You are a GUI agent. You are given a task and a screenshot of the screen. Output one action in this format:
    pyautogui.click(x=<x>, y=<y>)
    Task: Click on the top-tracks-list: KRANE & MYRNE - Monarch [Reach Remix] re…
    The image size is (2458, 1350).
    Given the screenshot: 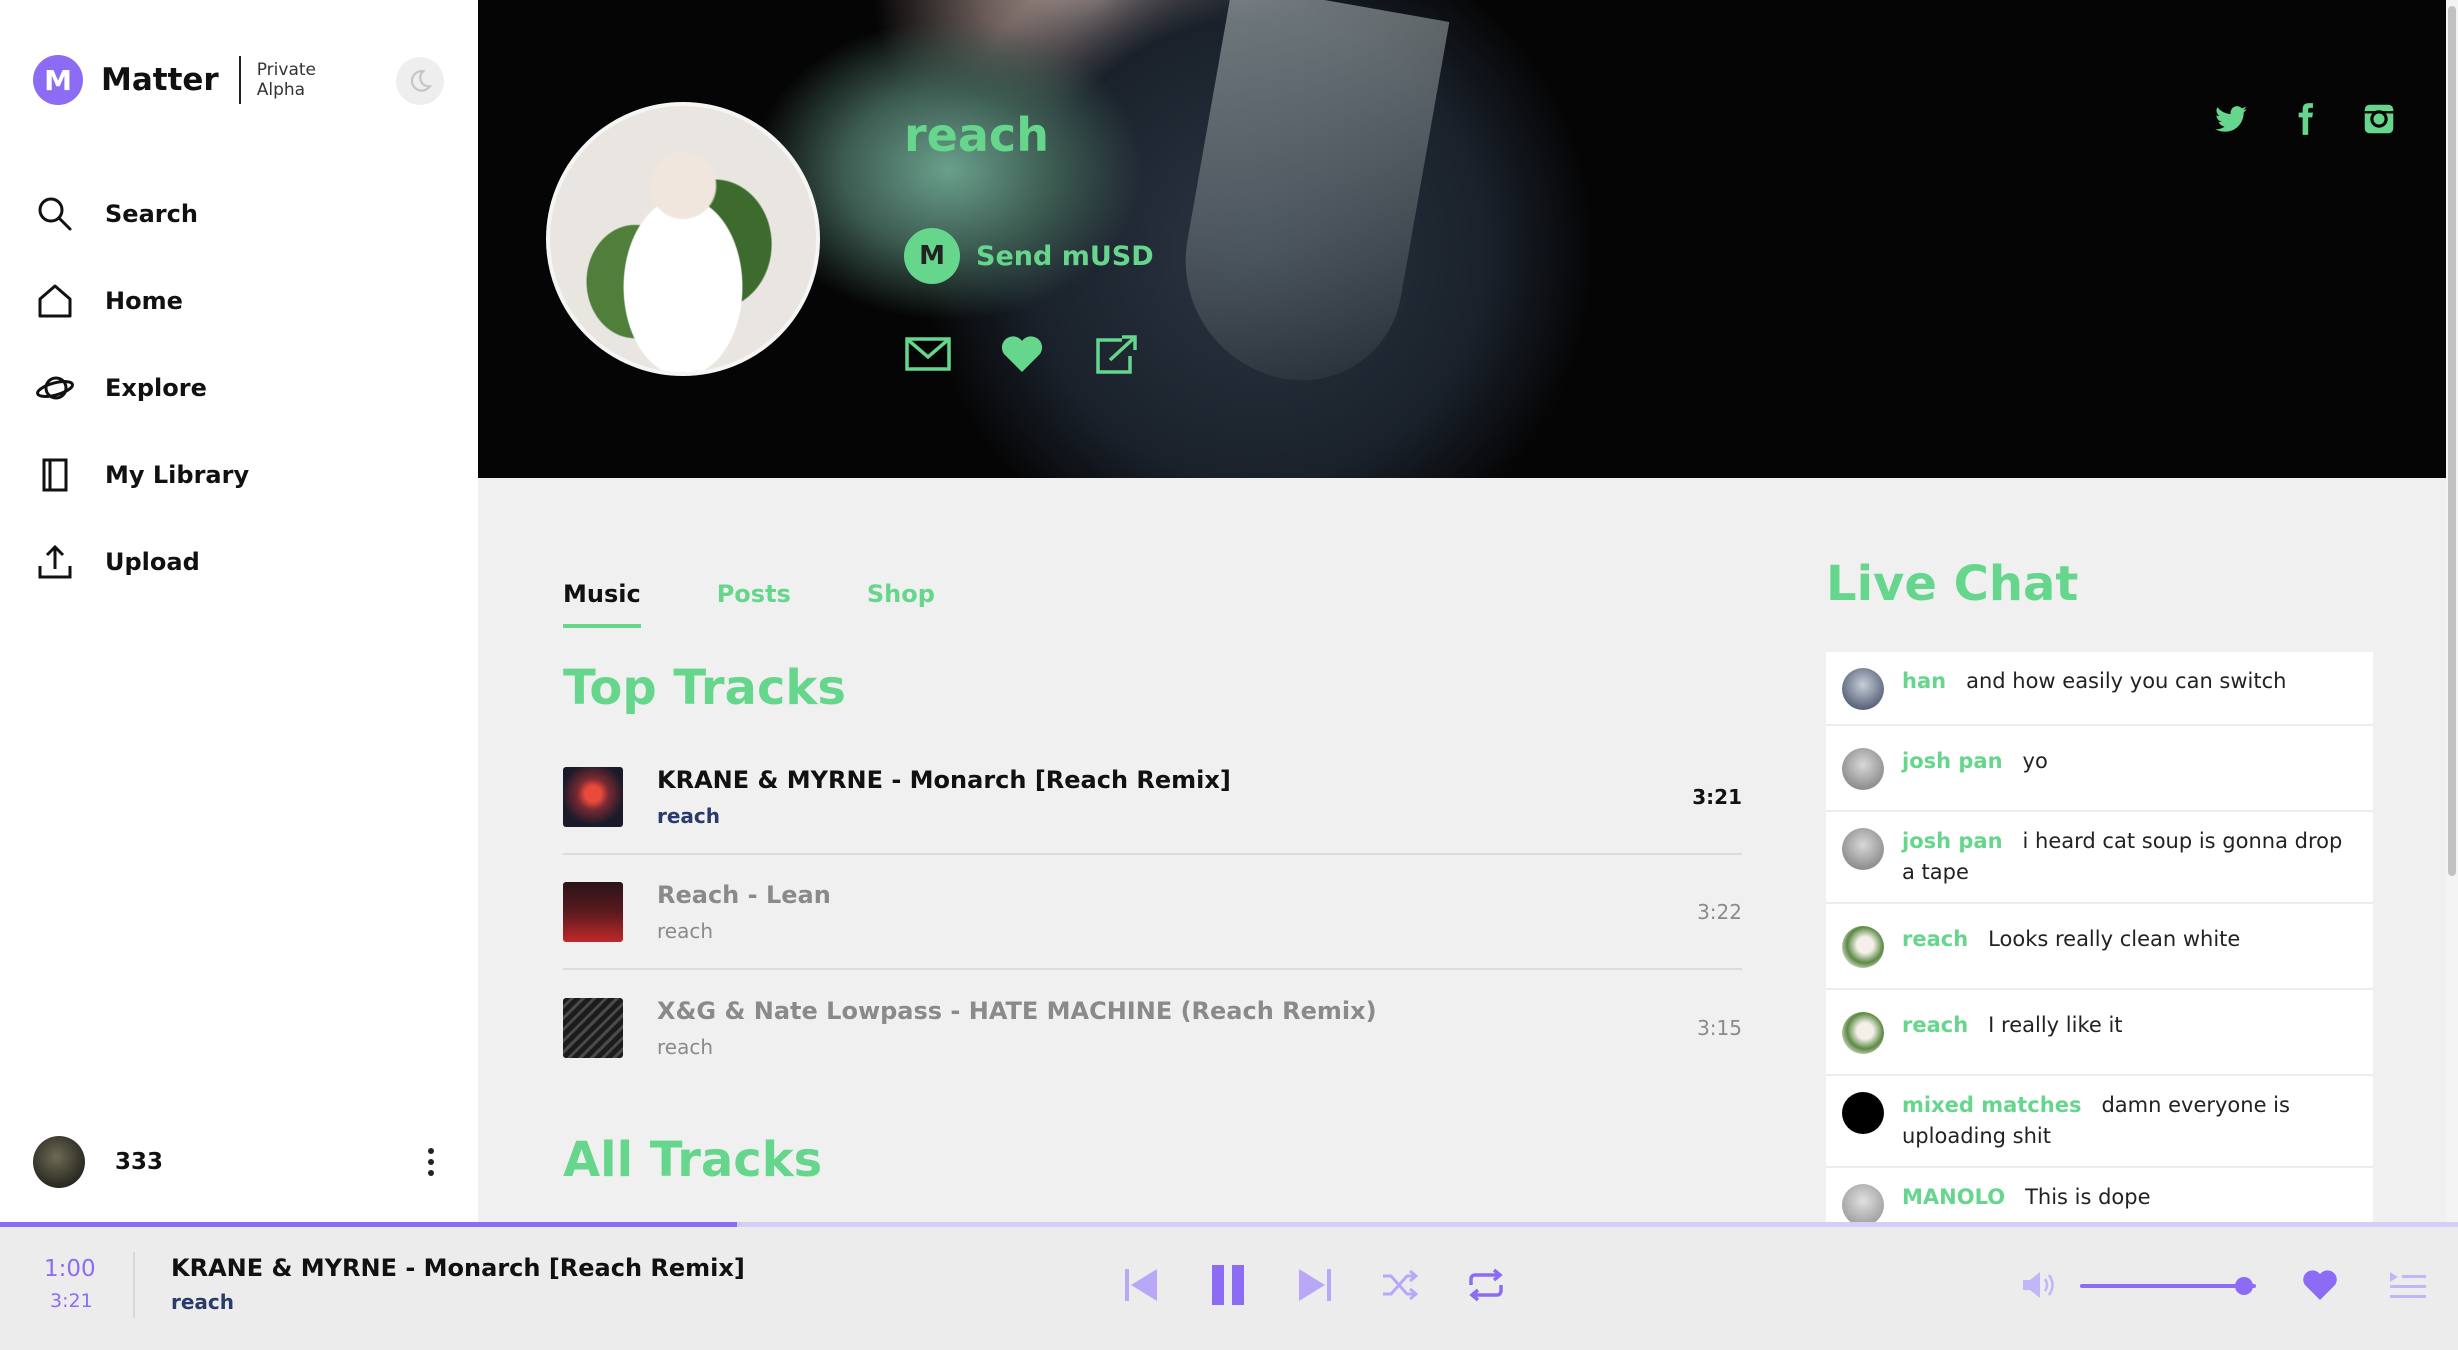 What is the action you would take?
    pyautogui.click(x=1152, y=912)
    